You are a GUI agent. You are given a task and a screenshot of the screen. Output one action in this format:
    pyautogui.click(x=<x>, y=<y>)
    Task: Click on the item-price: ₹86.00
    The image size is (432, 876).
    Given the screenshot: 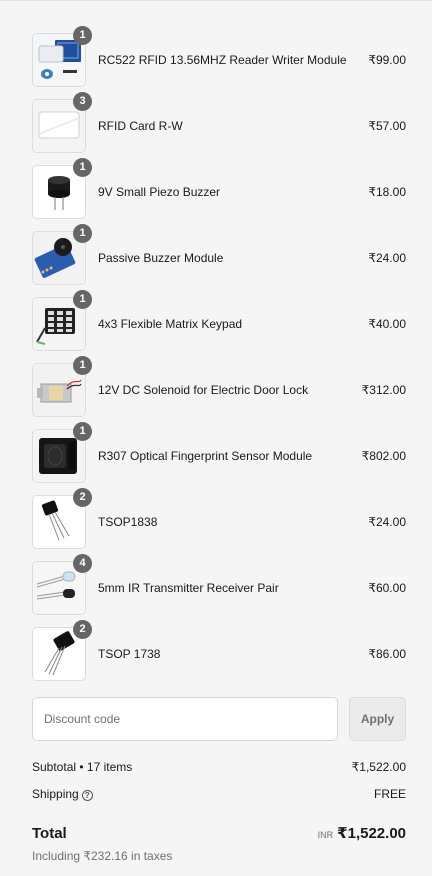 What is the action you would take?
    pyautogui.click(x=387, y=654)
    